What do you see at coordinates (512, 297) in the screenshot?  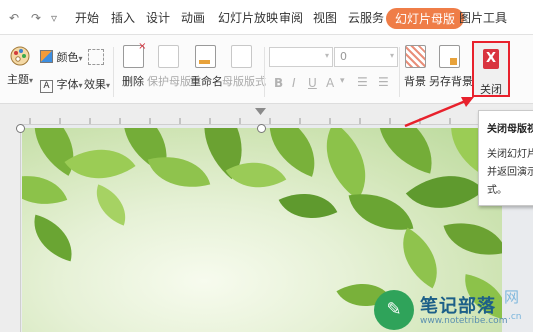 I see `watermark-suffix: 网` at bounding box center [512, 297].